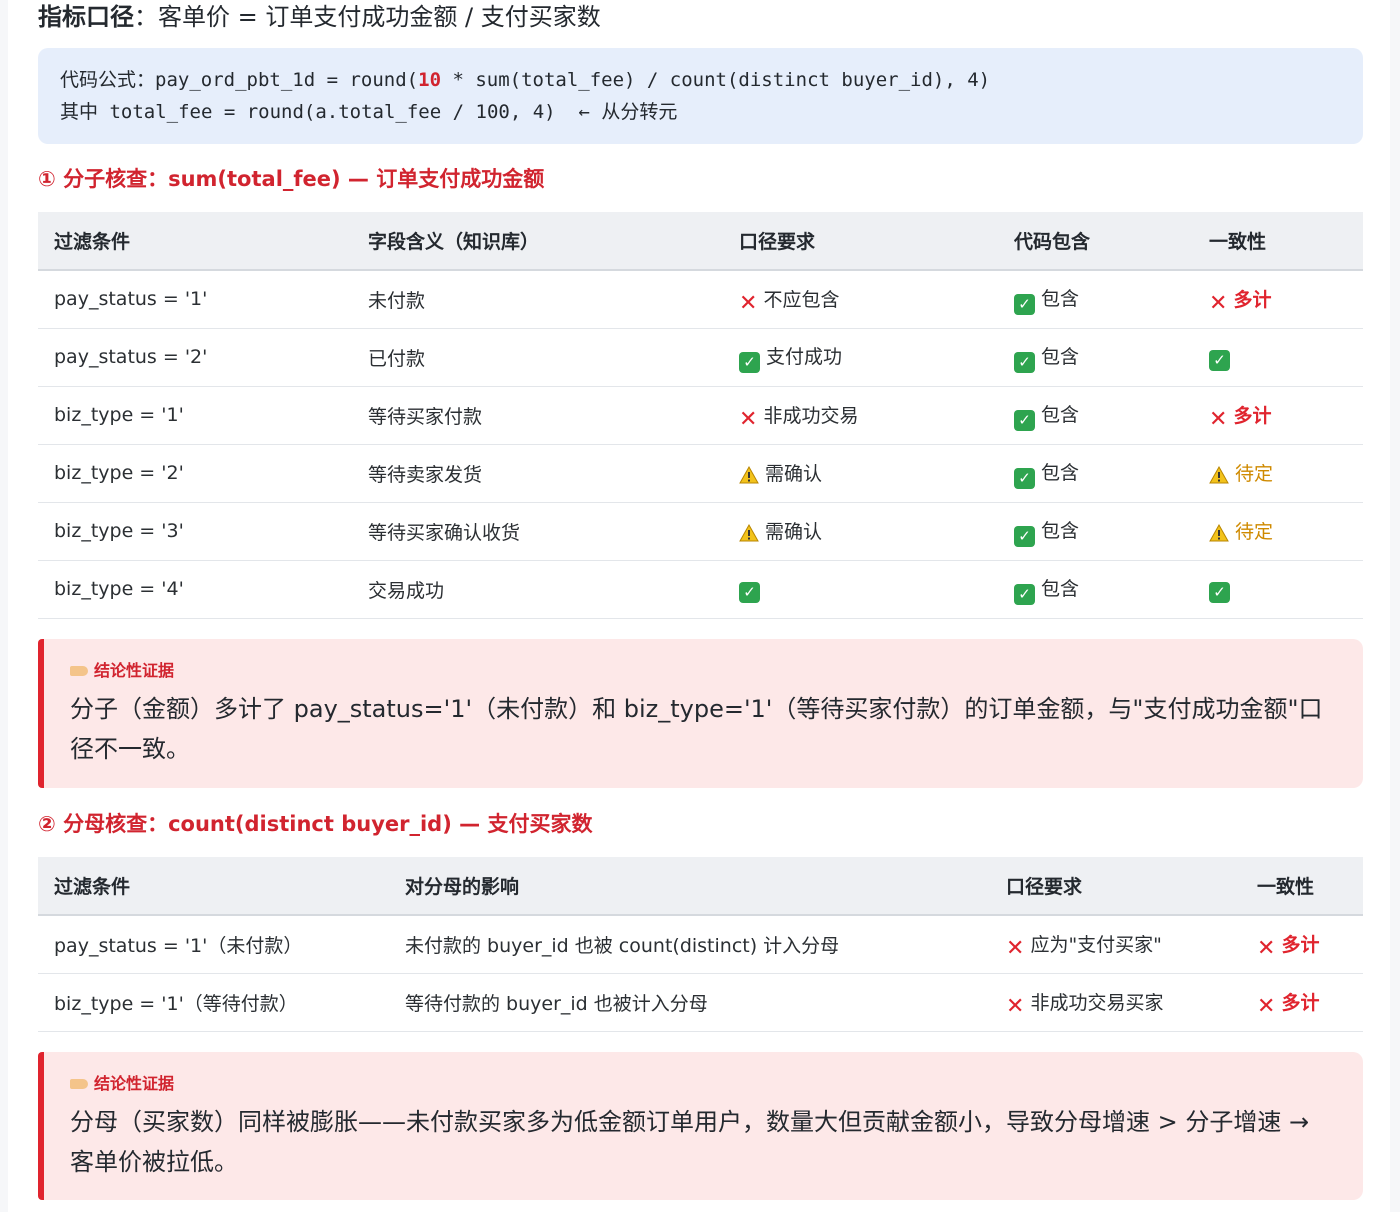 This screenshot has height=1212, width=1400. I want to click on filter-cell: biz_type = '1', so click(195, 415).